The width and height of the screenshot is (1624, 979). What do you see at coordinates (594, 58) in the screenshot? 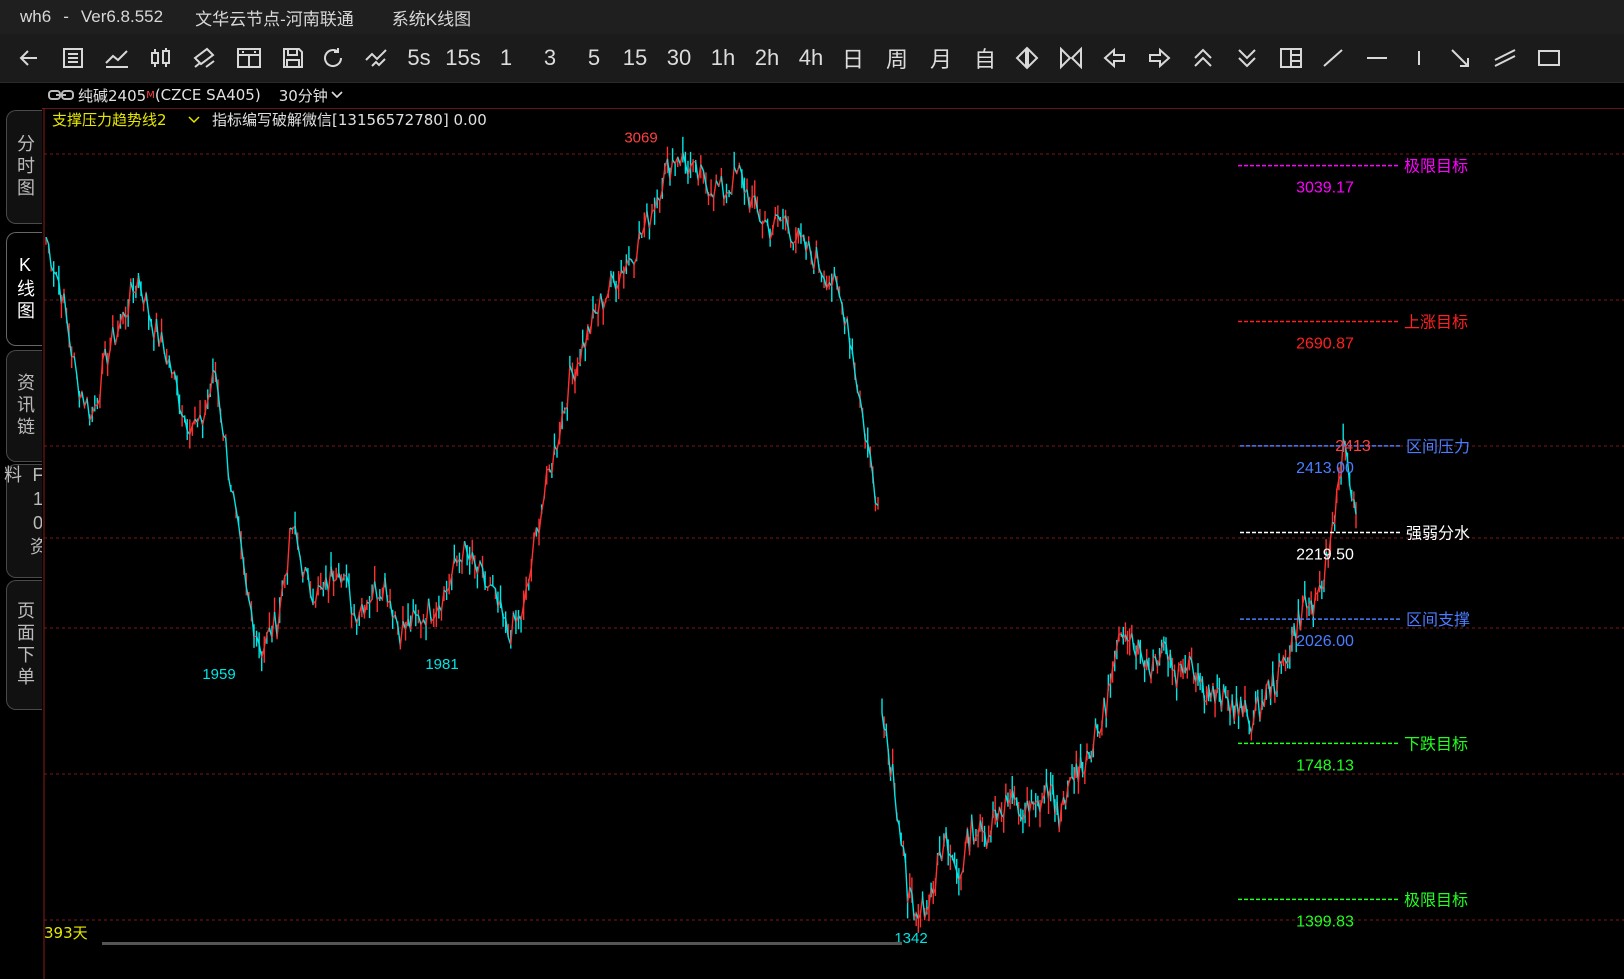
I see `period-5: 5` at bounding box center [594, 58].